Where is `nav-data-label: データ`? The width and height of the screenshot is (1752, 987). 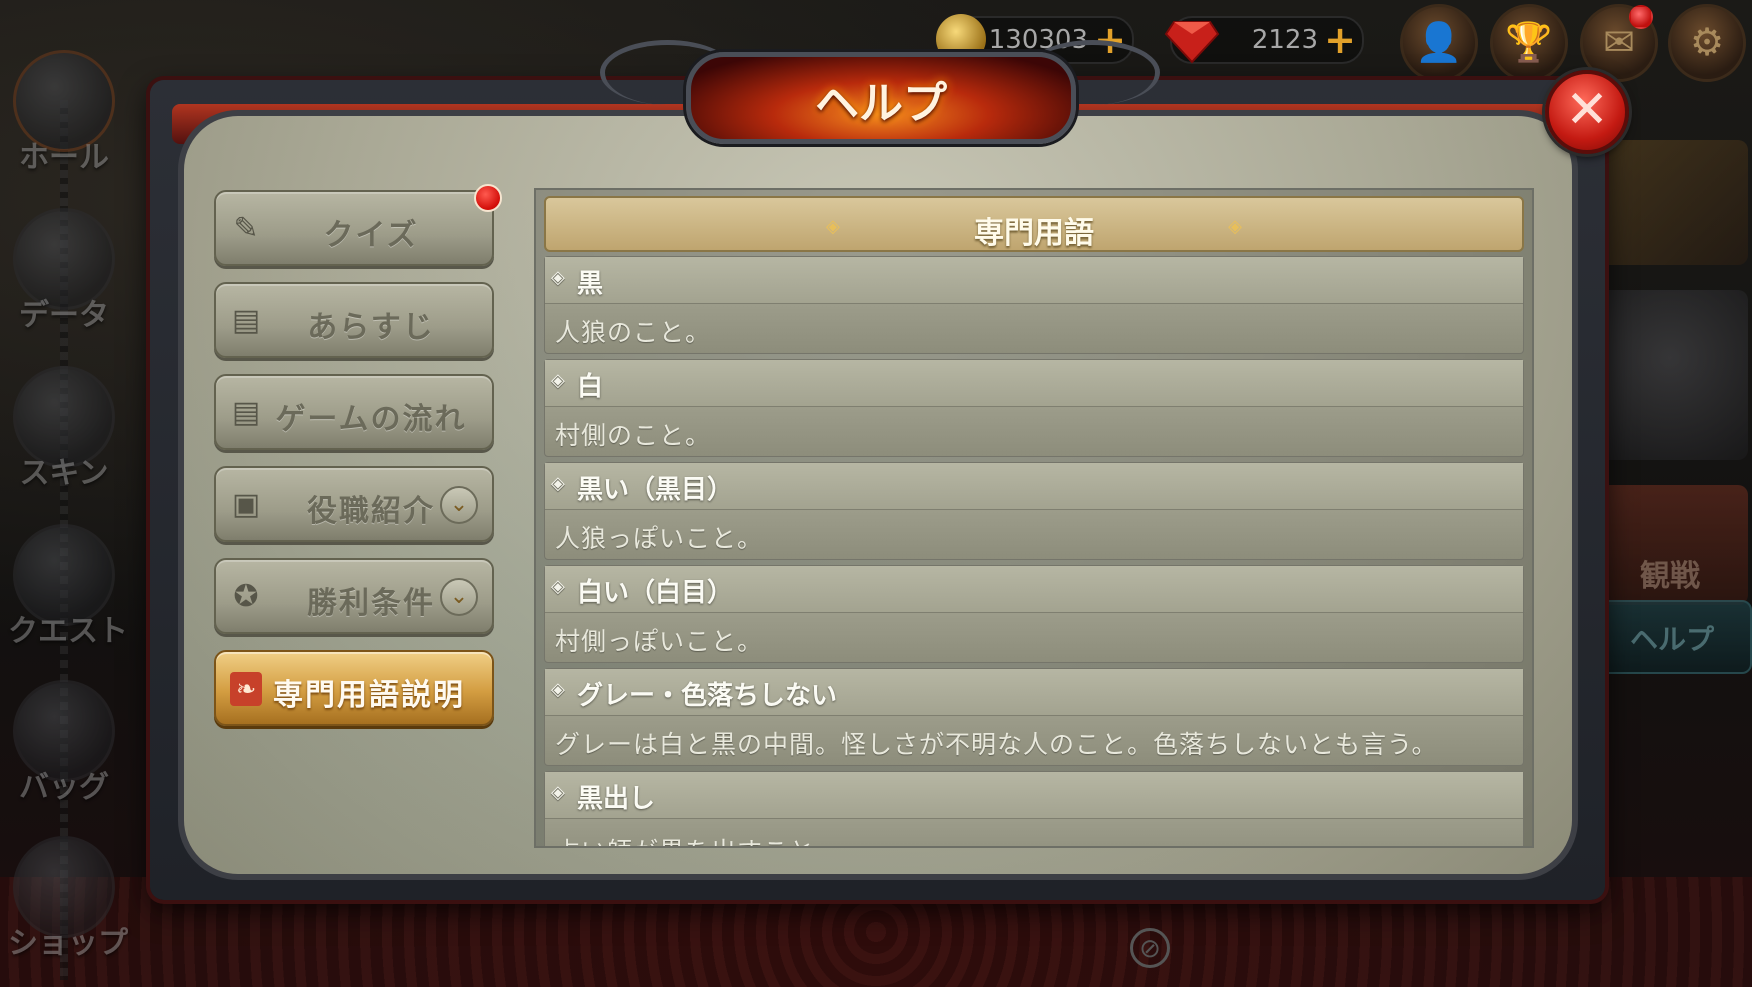
nav-data-label: データ is located at coordinates (64, 315).